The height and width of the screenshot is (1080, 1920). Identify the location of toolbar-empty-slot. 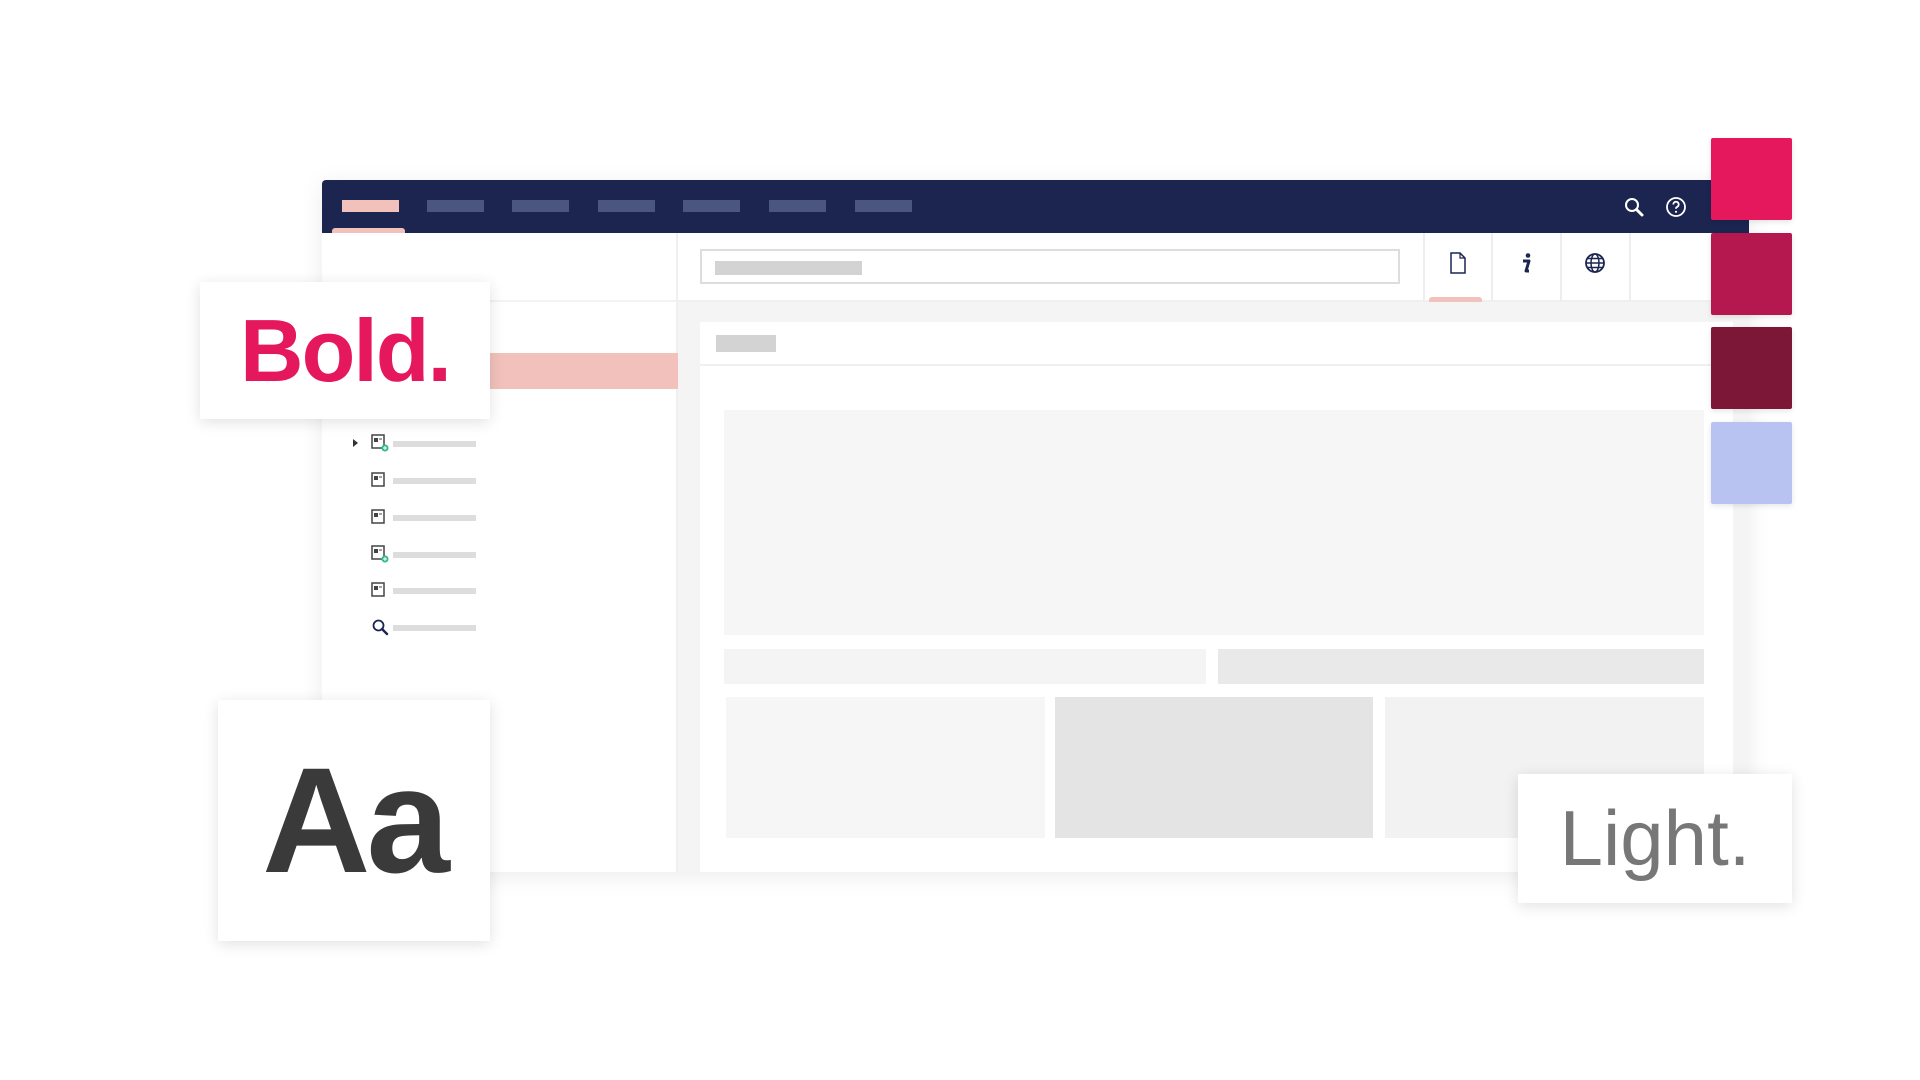
(1663, 267).